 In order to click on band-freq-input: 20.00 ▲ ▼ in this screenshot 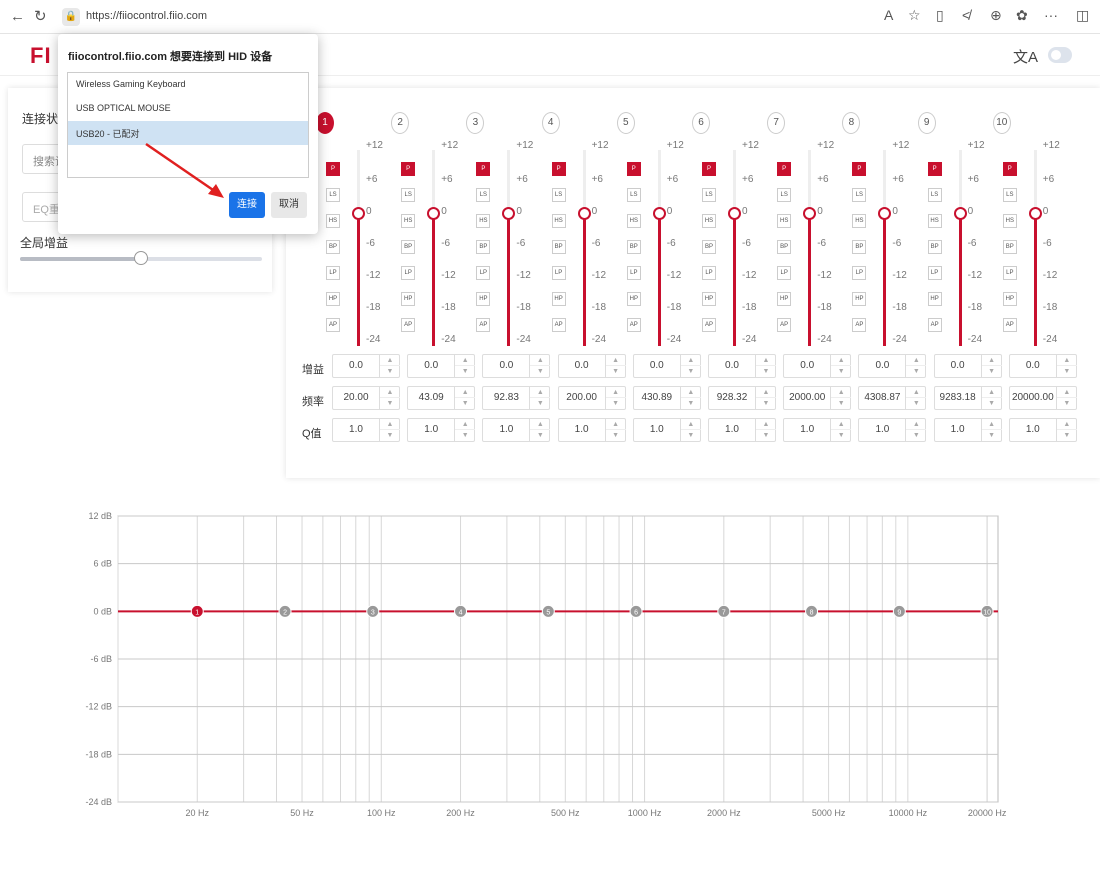, I will do `click(366, 398)`.